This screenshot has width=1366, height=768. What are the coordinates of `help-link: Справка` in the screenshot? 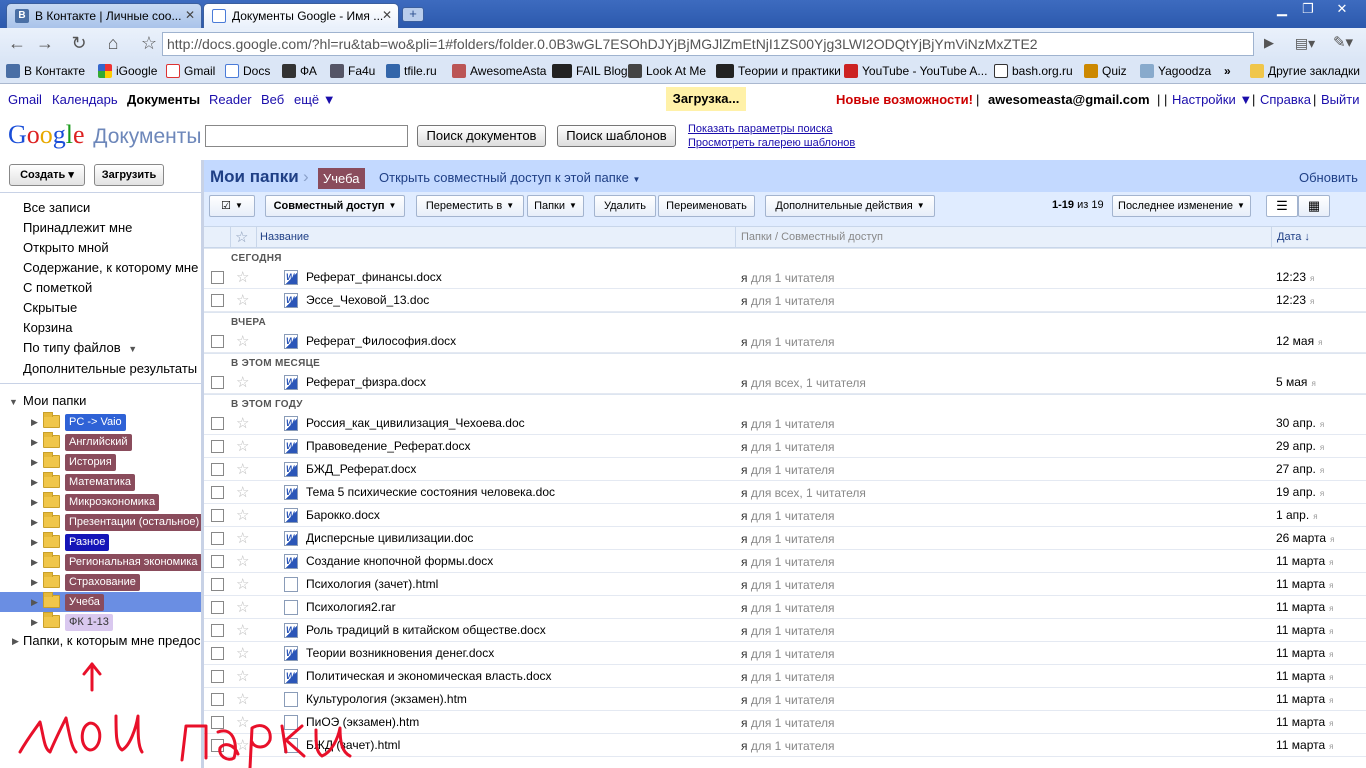 It's located at (1285, 99).